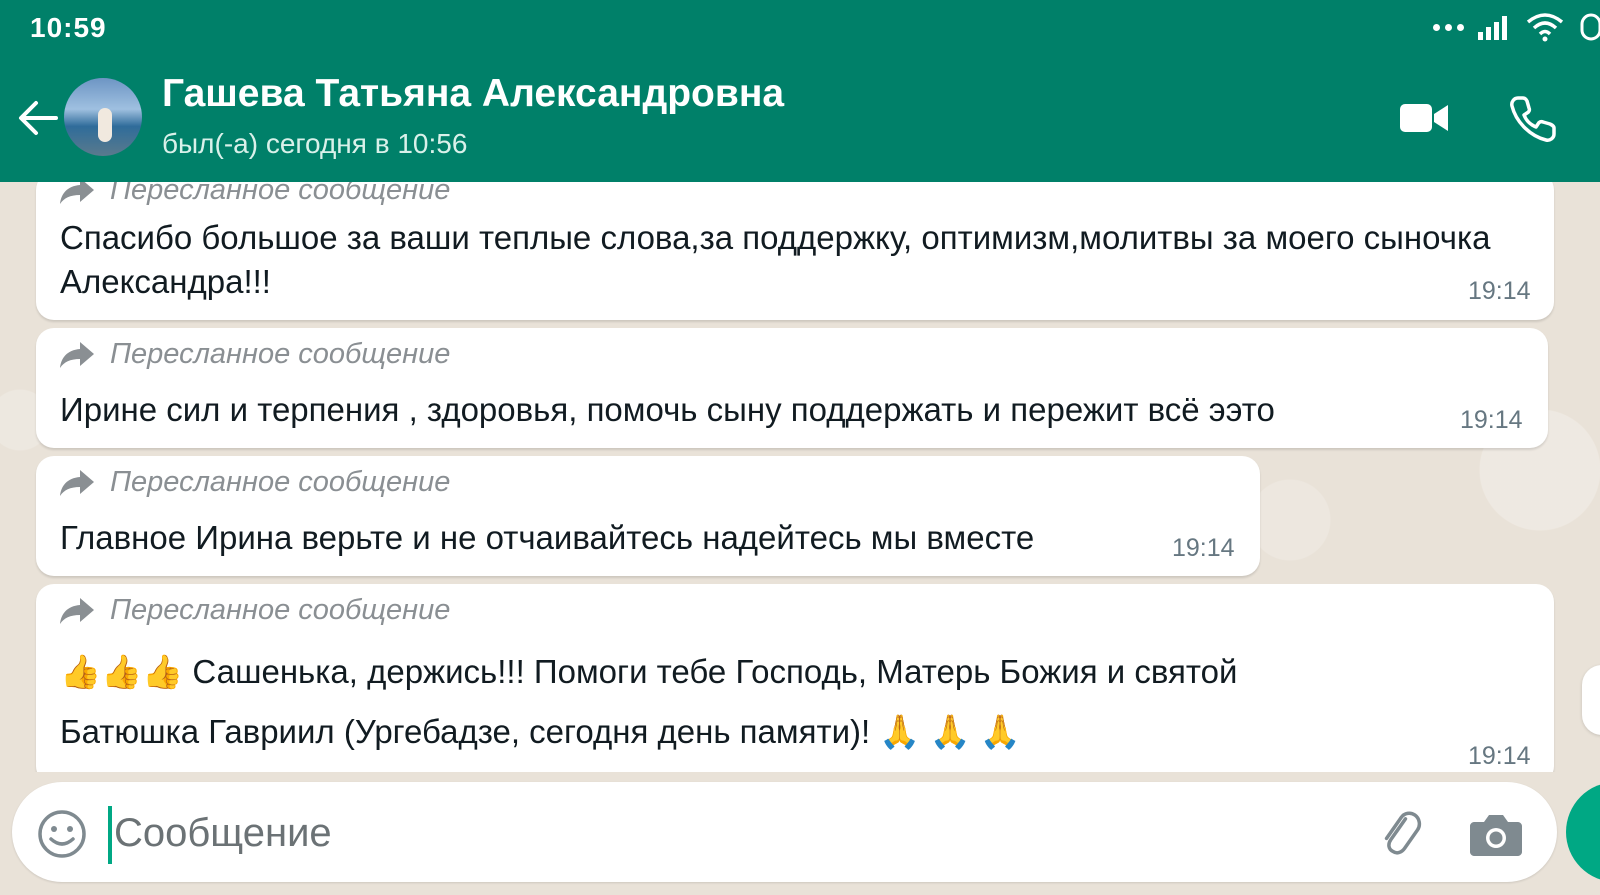 The width and height of the screenshot is (1600, 895). What do you see at coordinates (1533, 119) in the screenshot?
I see `phone-call-icon` at bounding box center [1533, 119].